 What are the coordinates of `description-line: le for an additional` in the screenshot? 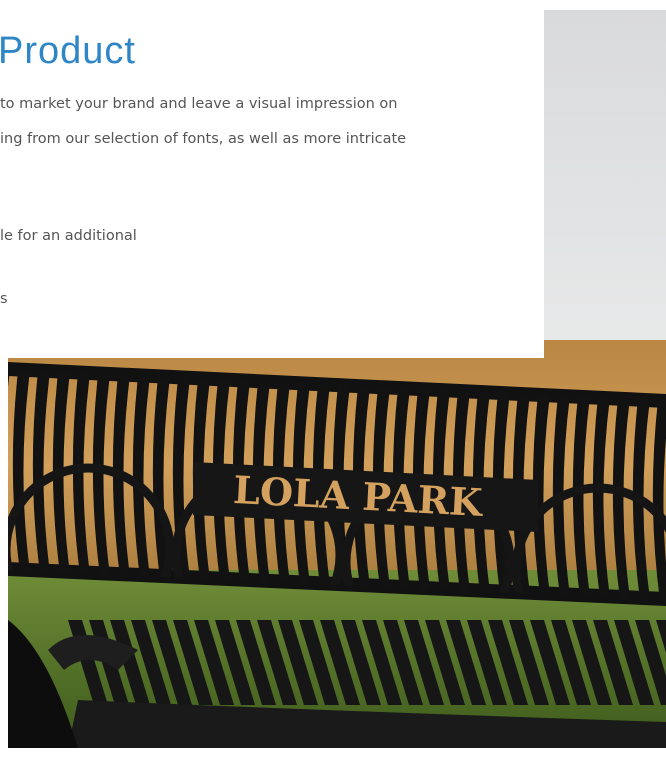 It's located at (68, 236).